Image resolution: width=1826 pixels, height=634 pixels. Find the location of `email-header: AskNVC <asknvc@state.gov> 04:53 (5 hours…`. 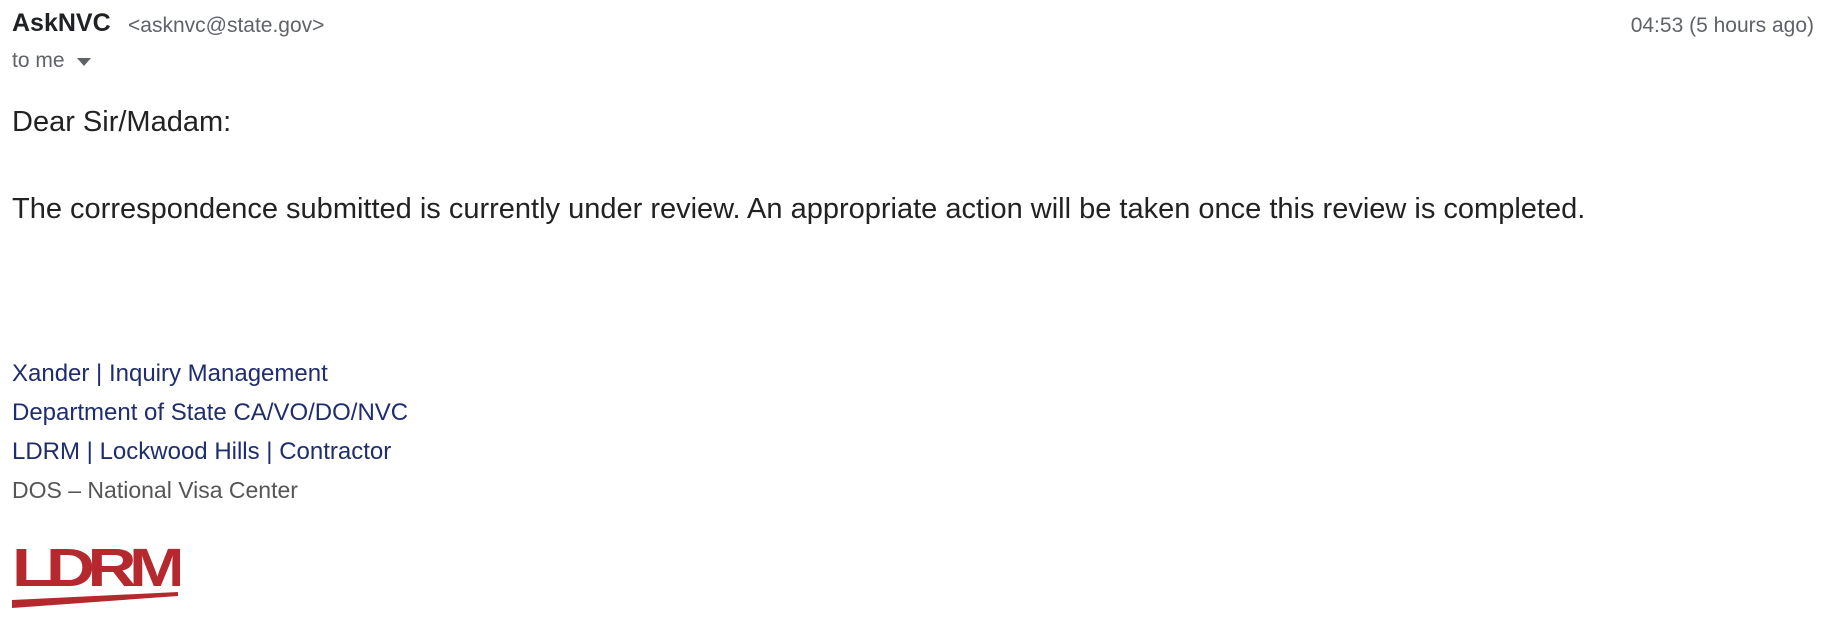

email-header: AskNVC <asknvc@state.gov> 04:53 (5 hours… is located at coordinates (913, 24).